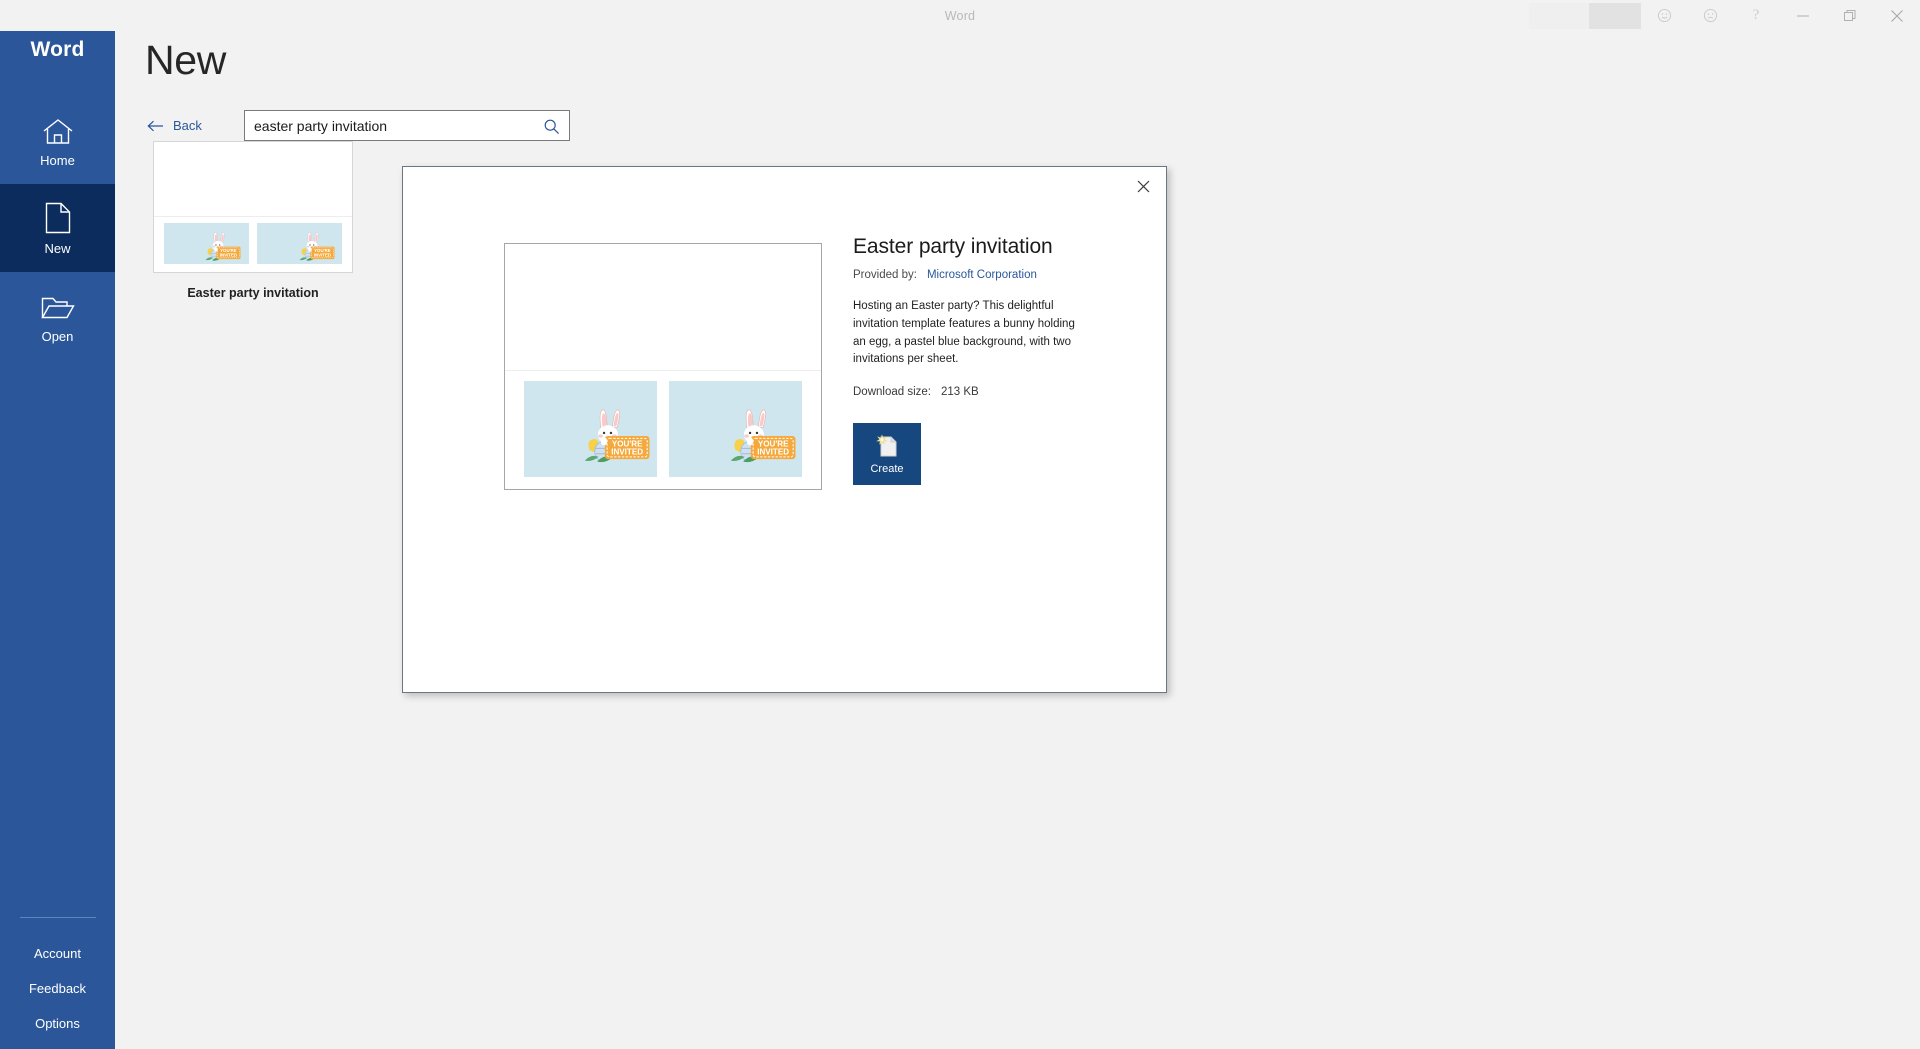 Image resolution: width=1920 pixels, height=1049 pixels. I want to click on provided-by-row: Provided by: Microsoft Corporation, so click(993, 275).